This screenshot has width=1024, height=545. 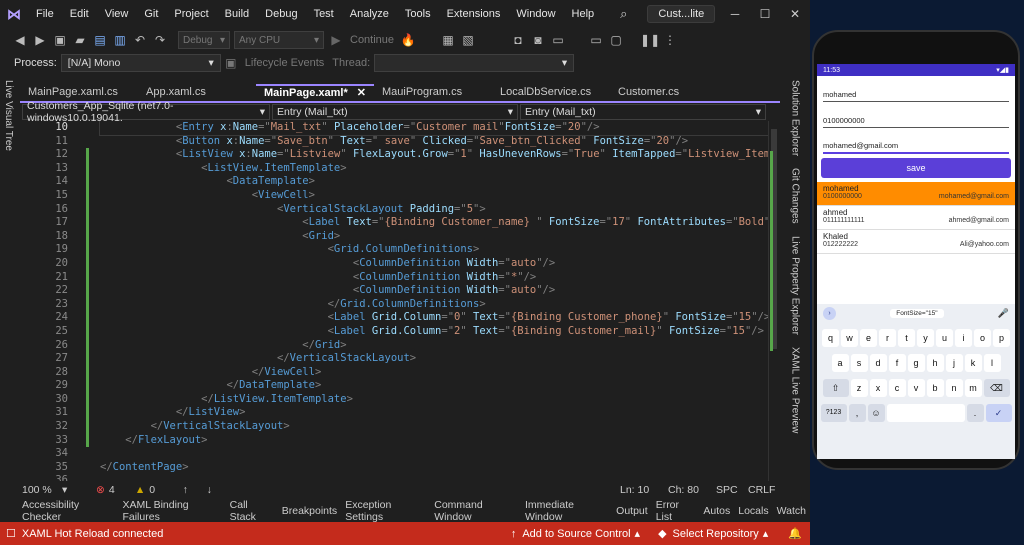 What do you see at coordinates (596, 40) in the screenshot?
I see `monitor-icon: ▭` at bounding box center [596, 40].